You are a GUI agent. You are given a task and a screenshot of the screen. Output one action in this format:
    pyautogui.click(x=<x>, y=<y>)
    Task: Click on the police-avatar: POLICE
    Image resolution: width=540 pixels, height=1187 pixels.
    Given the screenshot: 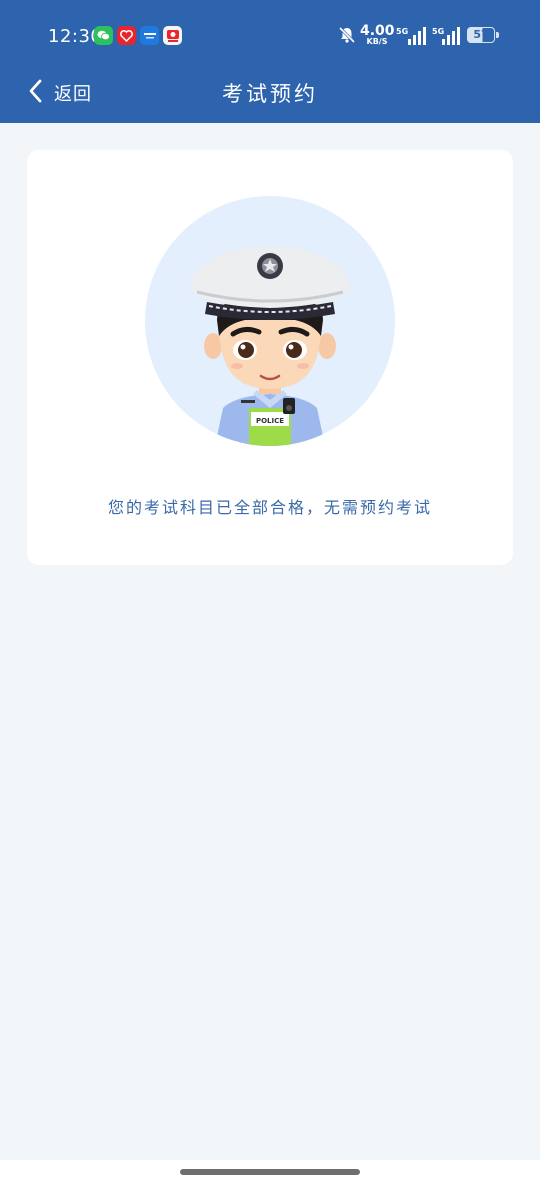 What is the action you would take?
    pyautogui.click(x=270, y=321)
    